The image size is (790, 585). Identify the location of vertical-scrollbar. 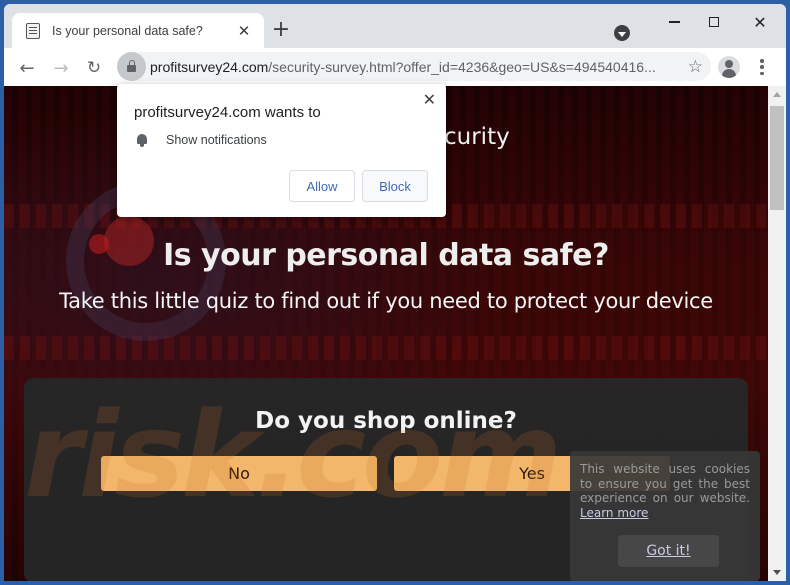
(777, 333).